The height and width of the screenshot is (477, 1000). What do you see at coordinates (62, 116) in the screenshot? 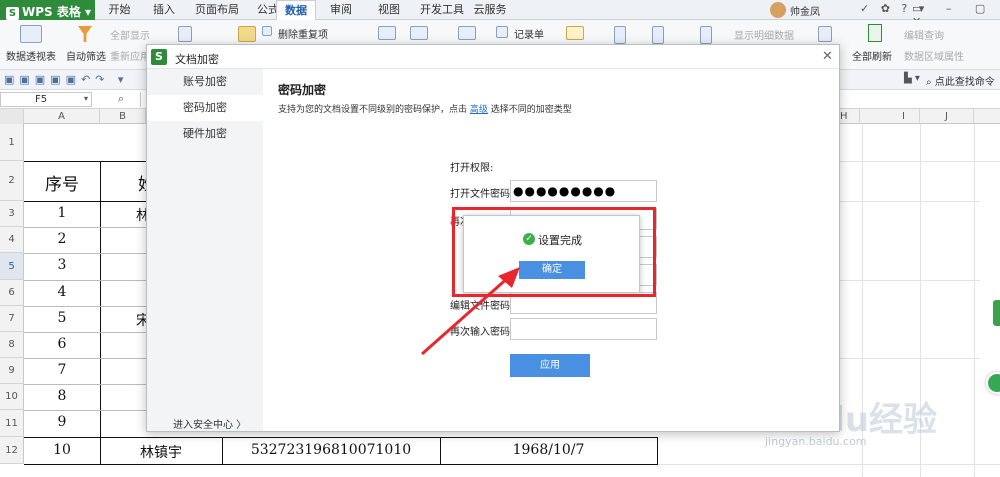
I see `column-header-a: A` at bounding box center [62, 116].